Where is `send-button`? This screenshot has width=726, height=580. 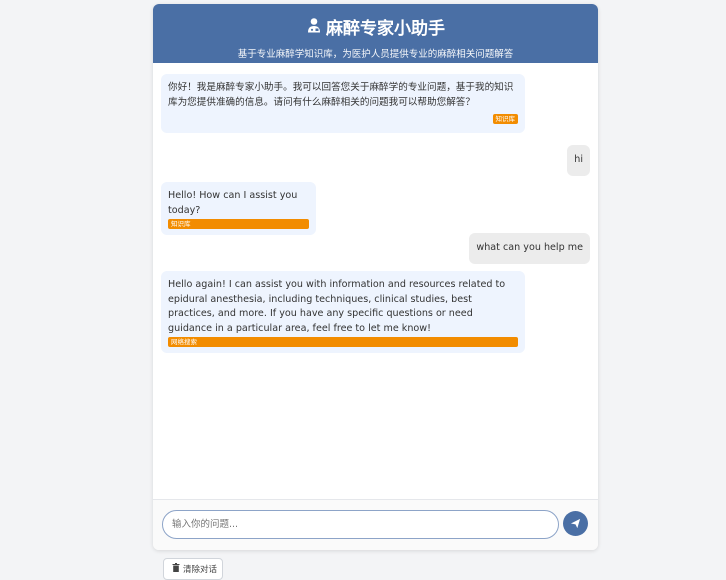 send-button is located at coordinates (575, 523).